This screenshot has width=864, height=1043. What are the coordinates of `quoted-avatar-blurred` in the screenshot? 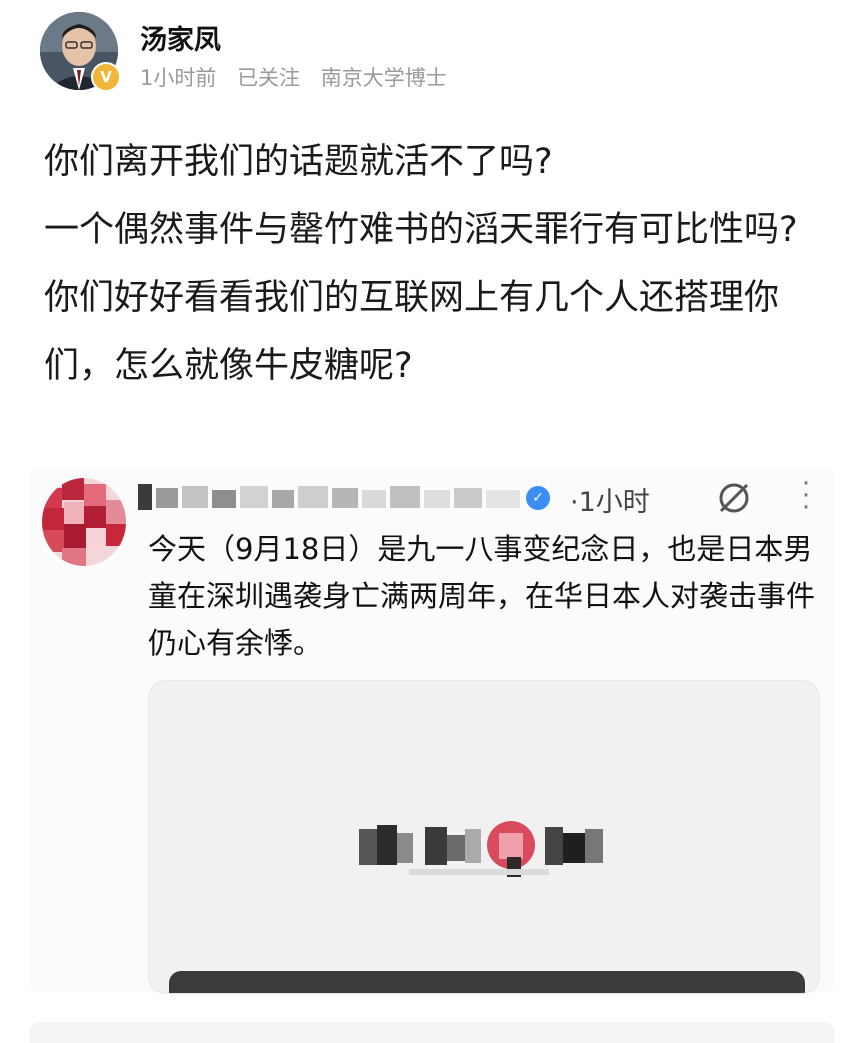 It's located at (84, 522).